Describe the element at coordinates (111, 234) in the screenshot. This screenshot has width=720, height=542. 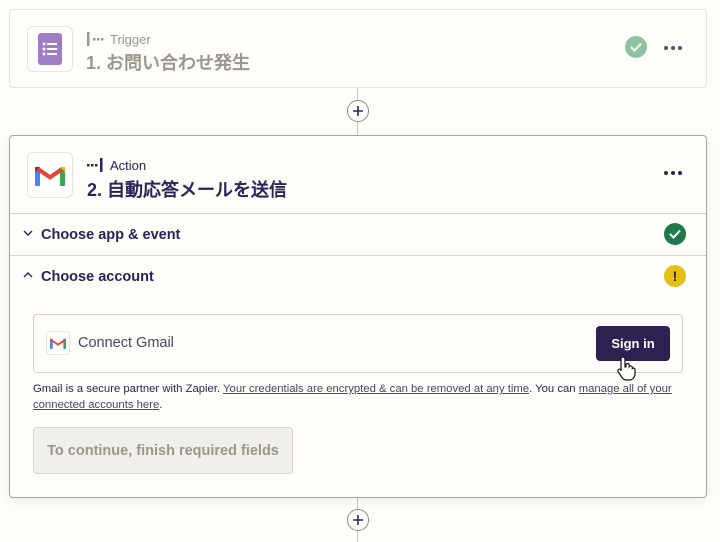
I see `section-choose-app-event-label: Choose app & event` at that location.